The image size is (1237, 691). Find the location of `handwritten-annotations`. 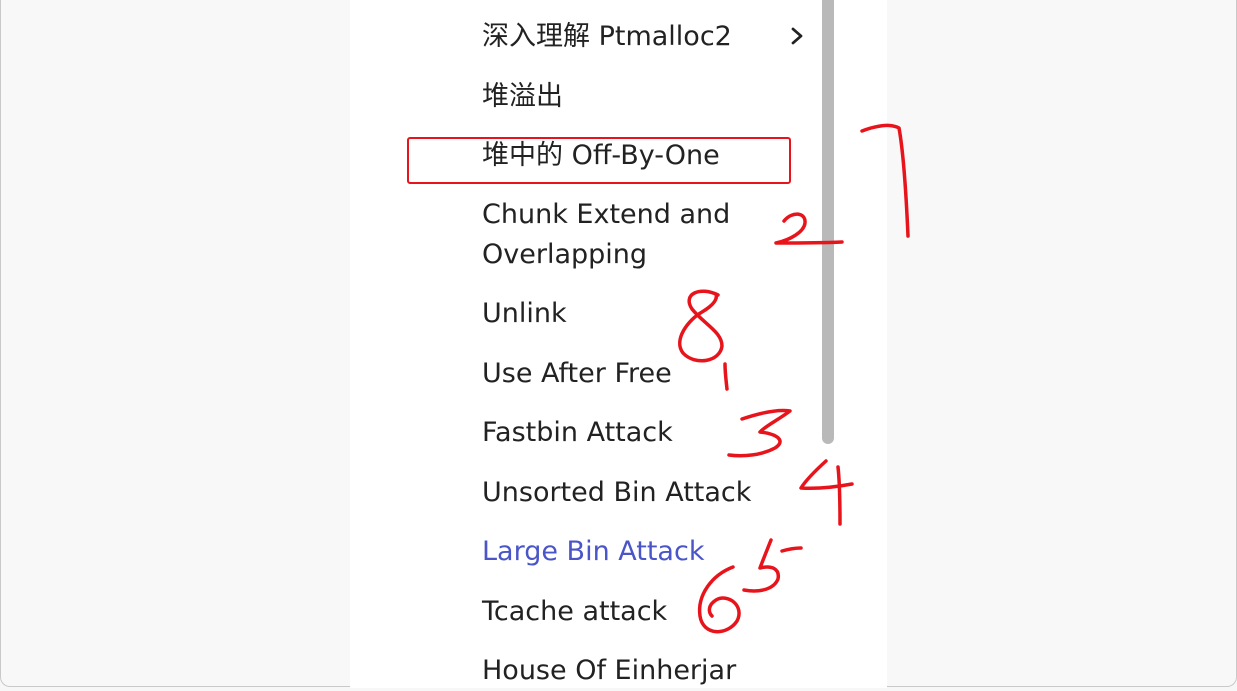

handwritten-annotations is located at coordinates (794, 378).